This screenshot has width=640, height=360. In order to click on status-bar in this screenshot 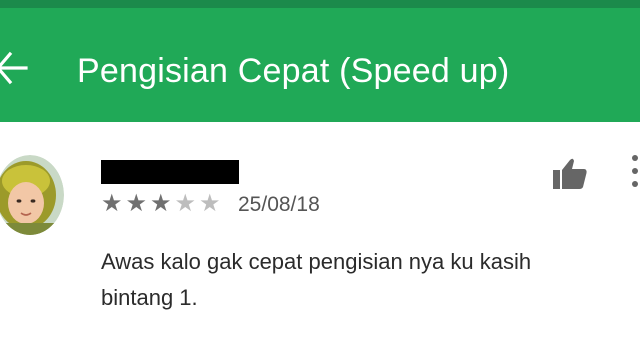, I will do `click(320, 4)`.